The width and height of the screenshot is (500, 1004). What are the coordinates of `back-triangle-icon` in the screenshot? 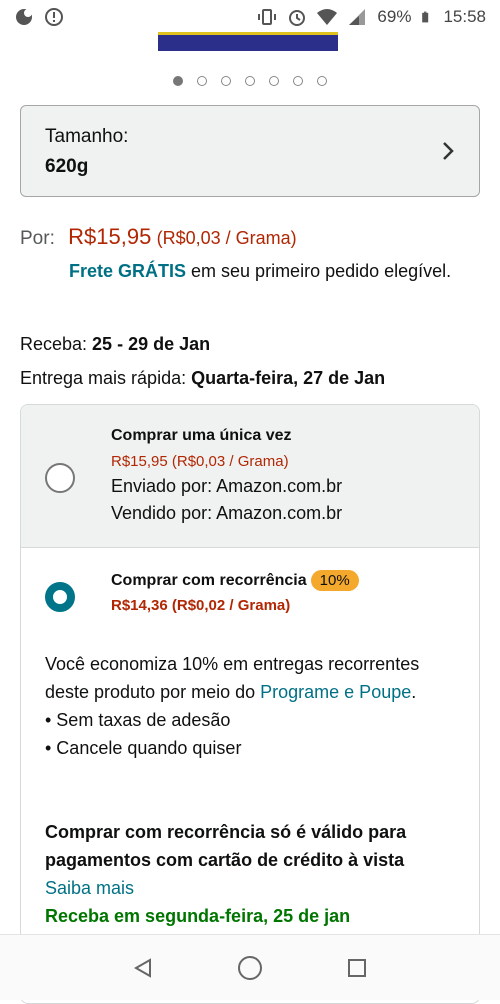 It's located at (143, 967).